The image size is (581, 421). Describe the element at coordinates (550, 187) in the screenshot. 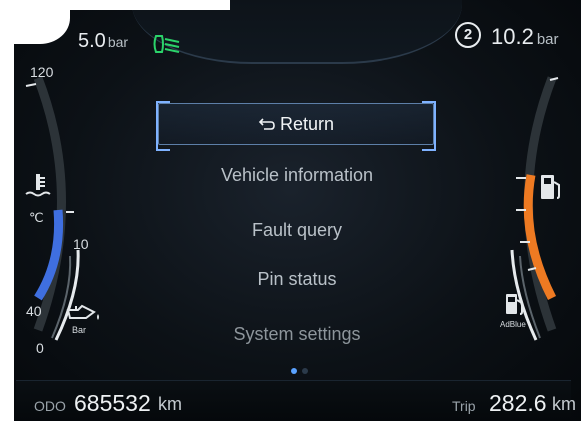

I see `fuel-pump-icon` at that location.